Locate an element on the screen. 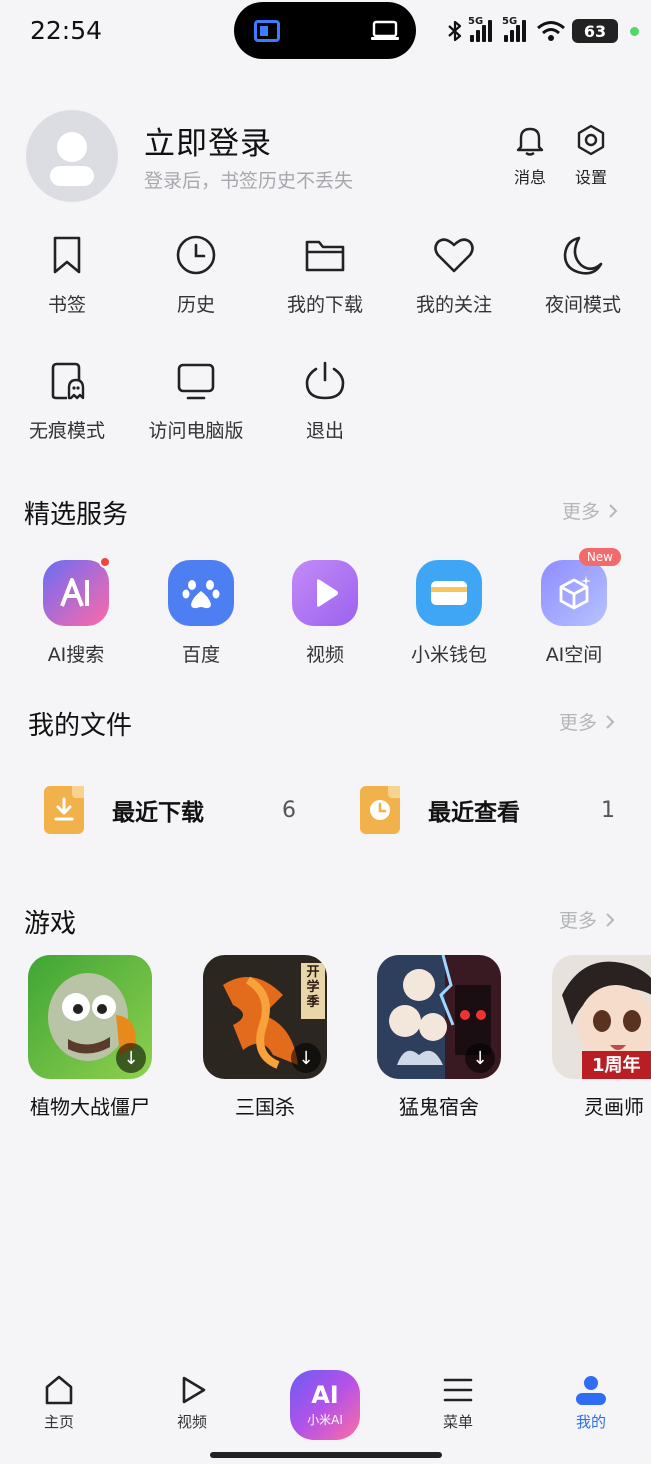  quick-downloads: 我的下载 is located at coordinates (325, 275).